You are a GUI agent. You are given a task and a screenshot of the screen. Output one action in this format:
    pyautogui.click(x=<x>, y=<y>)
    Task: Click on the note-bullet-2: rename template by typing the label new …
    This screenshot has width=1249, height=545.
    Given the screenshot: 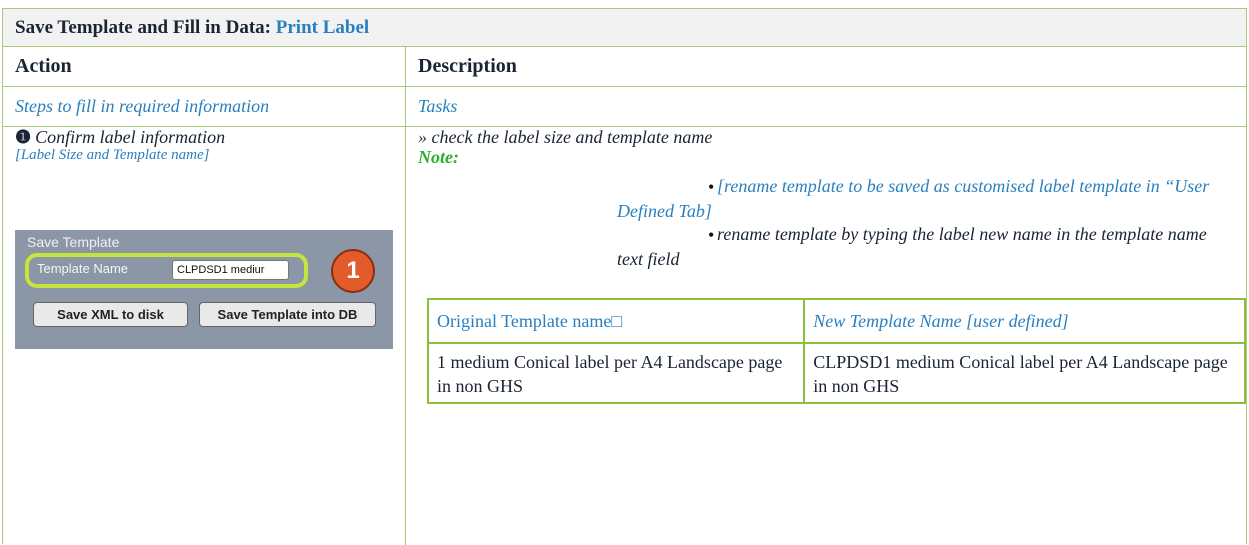 What is the action you would take?
    pyautogui.click(x=912, y=246)
    